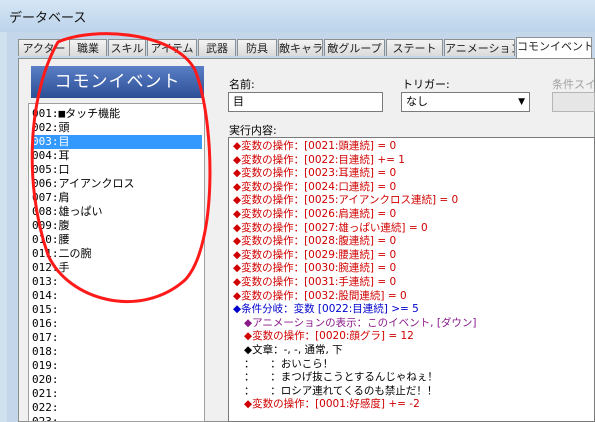 The width and height of the screenshot is (595, 422). Describe the element at coordinates (257, 47) in the screenshot. I see `tab-item: 防具` at that location.